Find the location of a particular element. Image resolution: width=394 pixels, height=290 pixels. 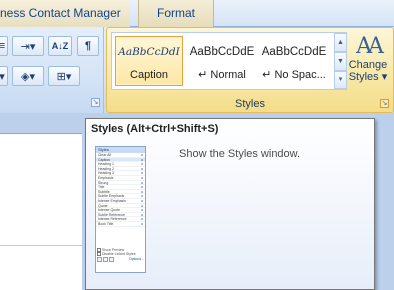

tooltip-description: Show the Styles window. is located at coordinates (240, 154).